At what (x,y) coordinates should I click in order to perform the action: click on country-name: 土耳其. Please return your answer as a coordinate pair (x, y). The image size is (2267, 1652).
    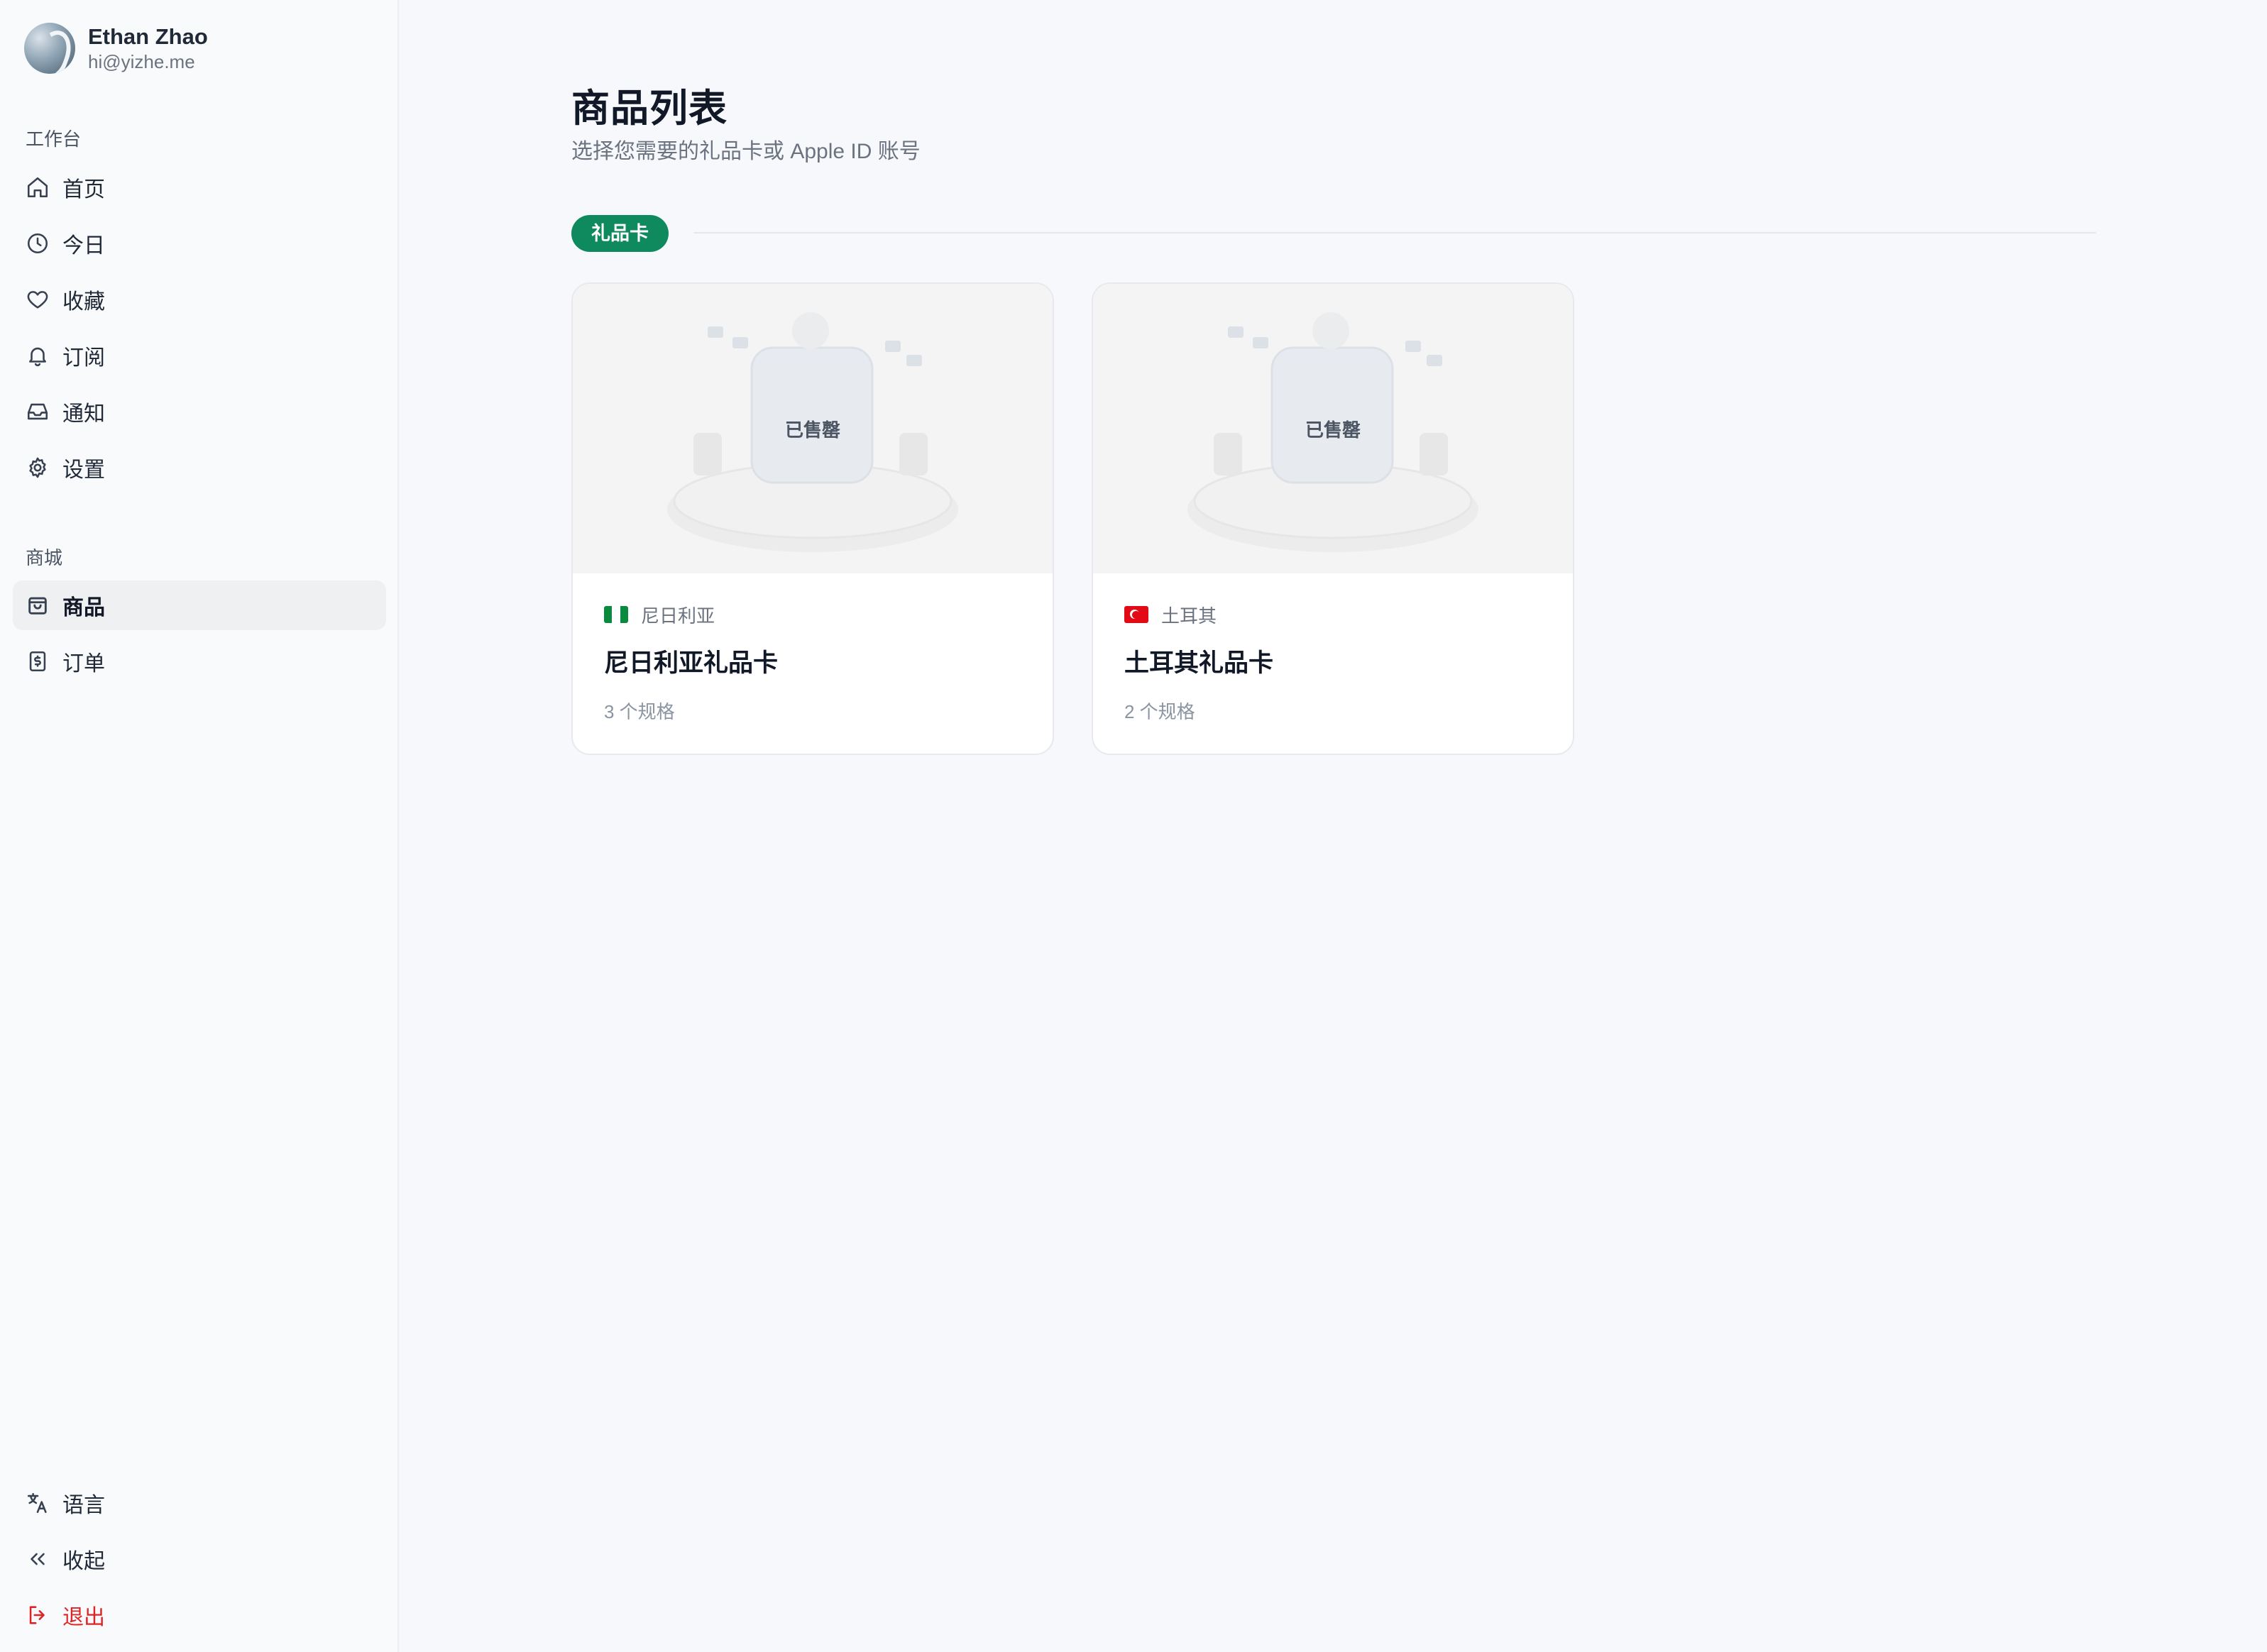
    Looking at the image, I should click on (1189, 616).